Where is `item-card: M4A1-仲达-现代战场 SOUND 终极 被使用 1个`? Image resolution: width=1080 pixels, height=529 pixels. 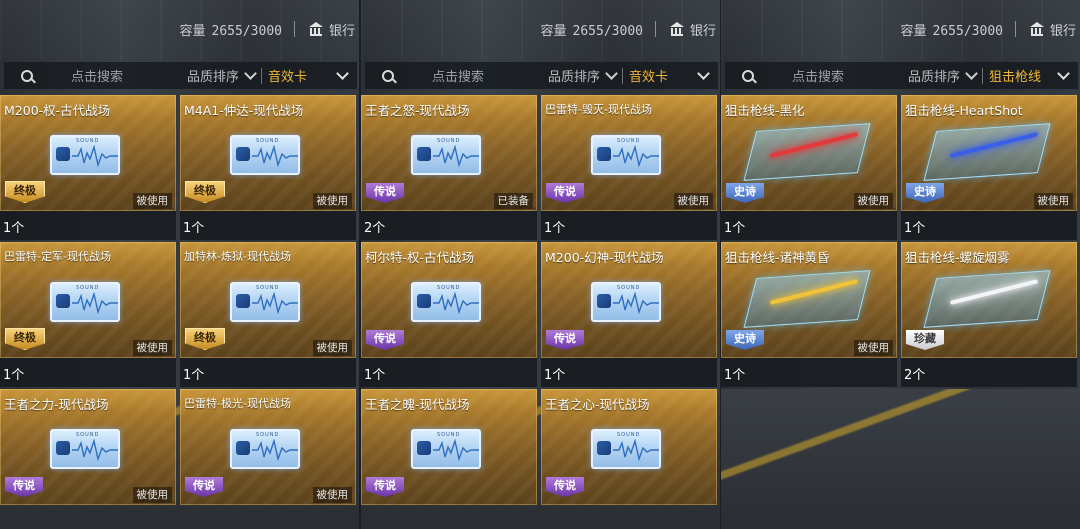
item-card: M4A1-仲达-现代战场 SOUND 终极 被使用 1个 is located at coordinates (268, 167).